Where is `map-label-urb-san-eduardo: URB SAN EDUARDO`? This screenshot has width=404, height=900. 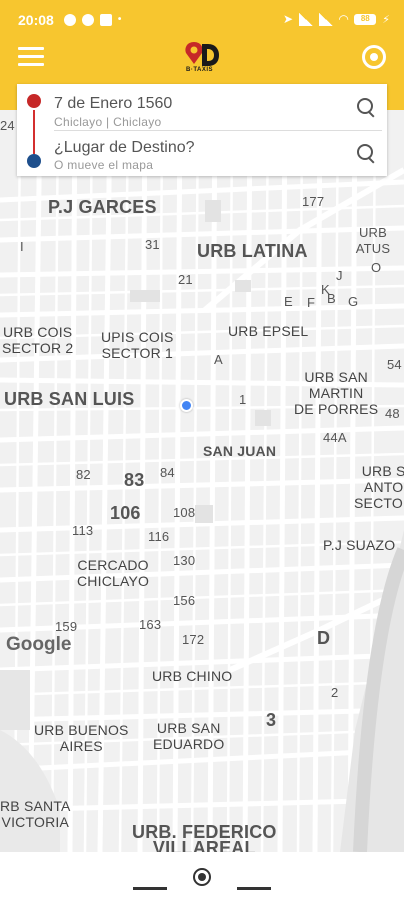
map-label-urb-san-eduardo: URB SAN EDUARDO is located at coordinates (189, 736).